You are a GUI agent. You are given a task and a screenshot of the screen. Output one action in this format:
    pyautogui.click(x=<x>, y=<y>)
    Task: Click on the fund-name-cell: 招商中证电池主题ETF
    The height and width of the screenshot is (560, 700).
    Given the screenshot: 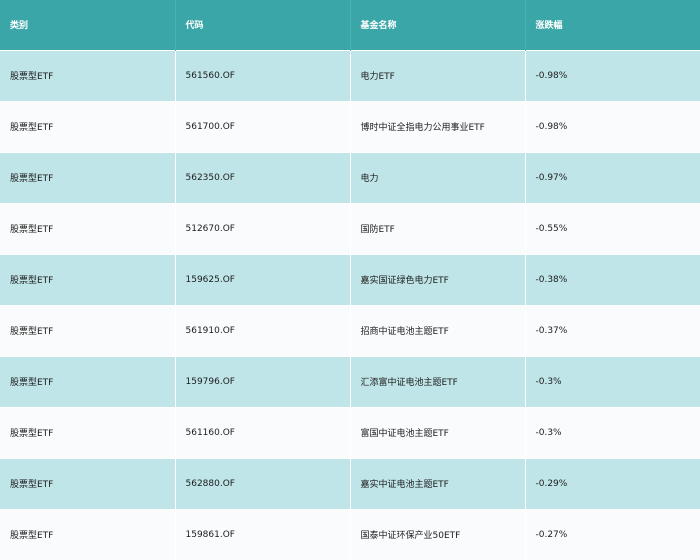 What is the action you would take?
    pyautogui.click(x=438, y=330)
    